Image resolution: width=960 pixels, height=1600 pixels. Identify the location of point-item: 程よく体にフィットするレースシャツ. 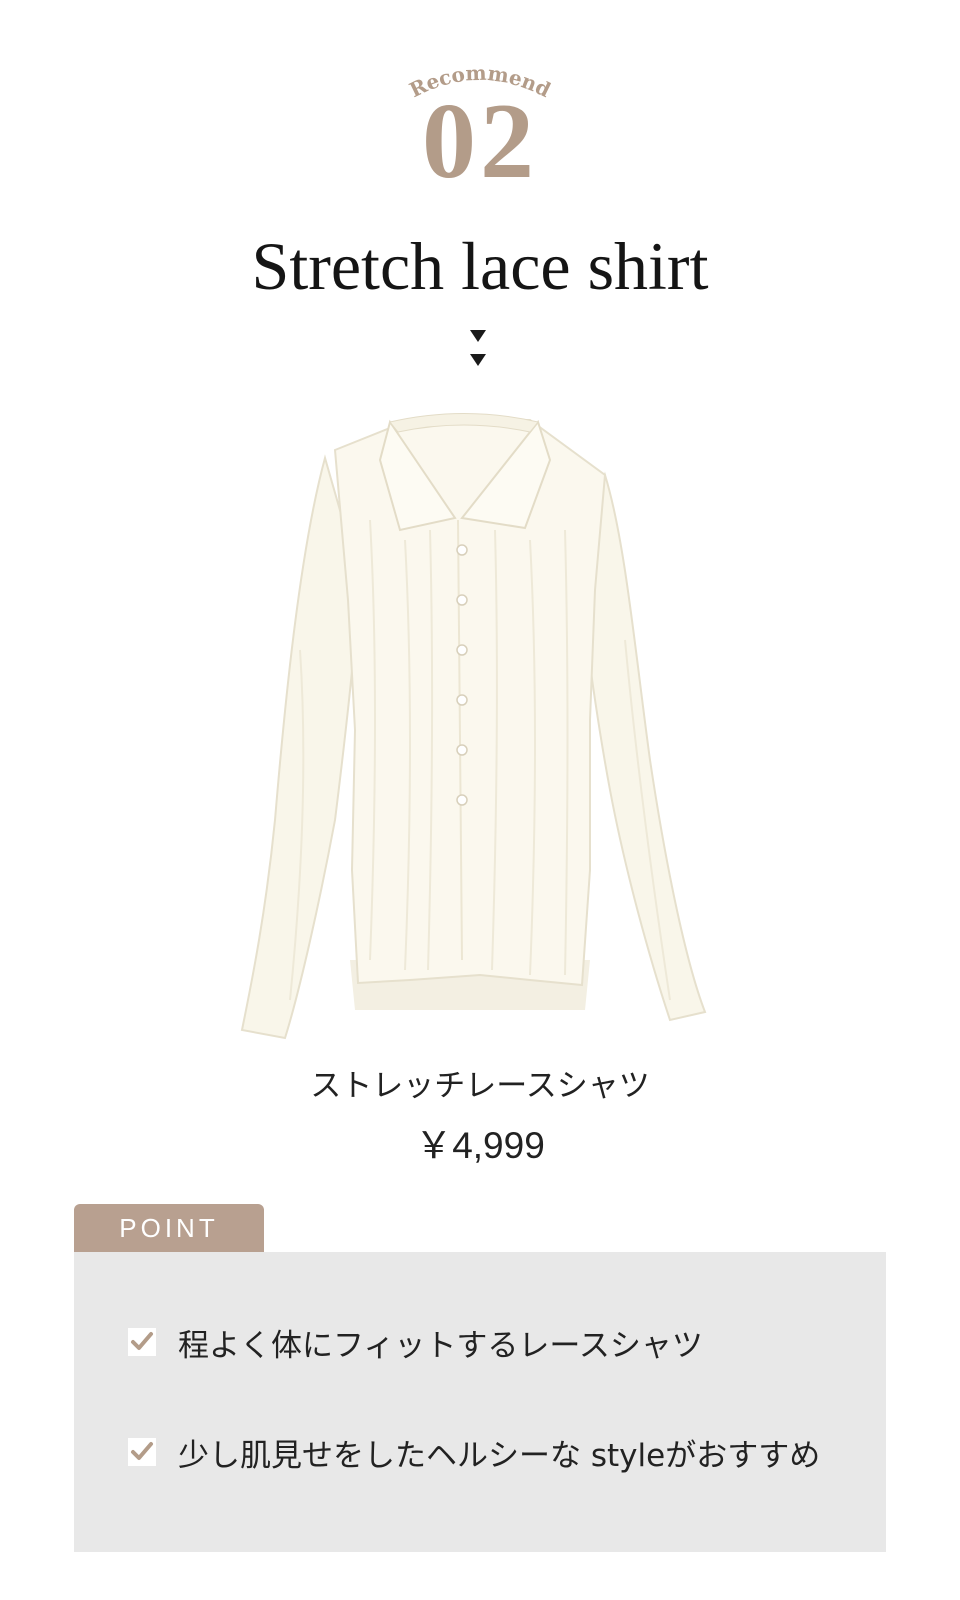
(415, 1342).